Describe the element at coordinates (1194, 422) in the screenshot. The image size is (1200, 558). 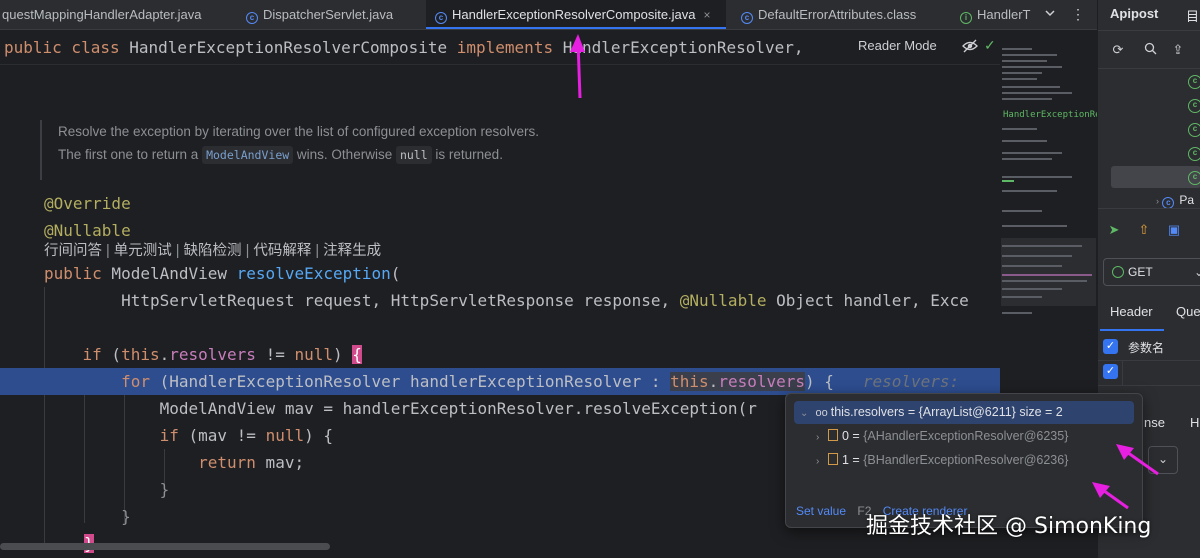
I see `headers-tab: H` at that location.